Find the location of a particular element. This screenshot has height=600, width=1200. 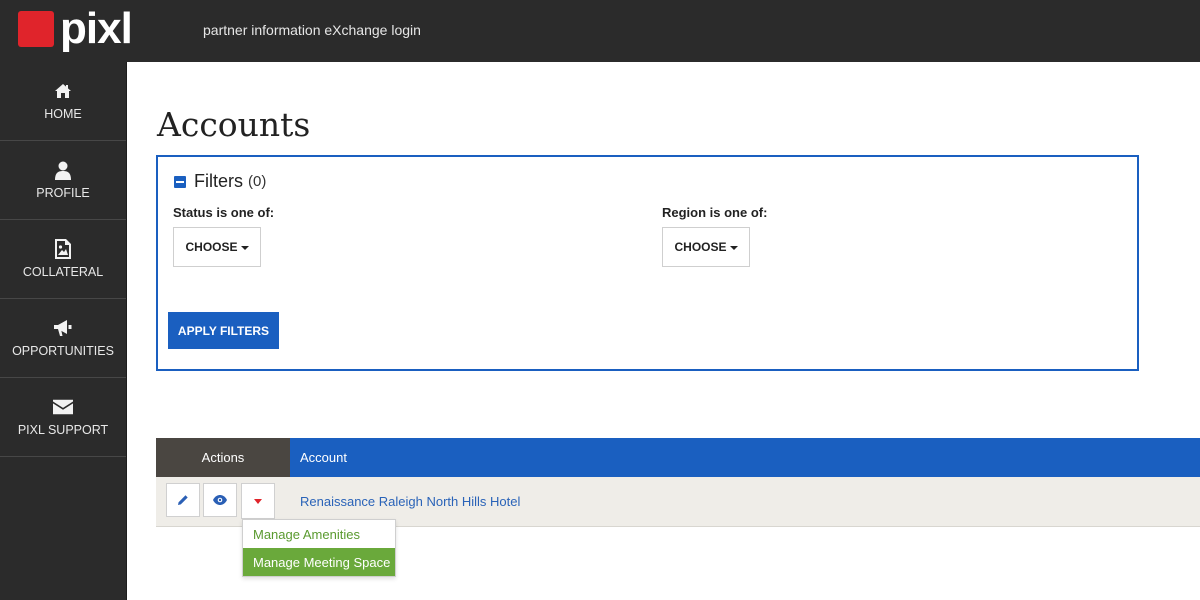

edit-button is located at coordinates (183, 500).